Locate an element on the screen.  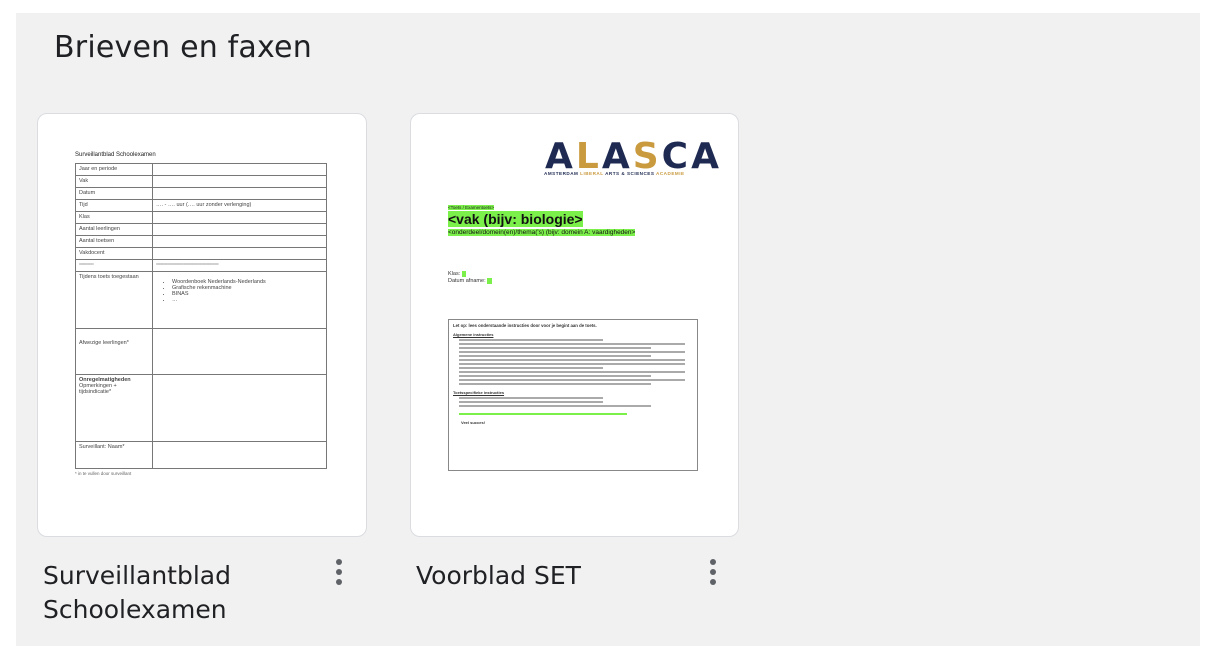
table-cell: Afwezige leerlingen* is located at coordinates (114, 351).